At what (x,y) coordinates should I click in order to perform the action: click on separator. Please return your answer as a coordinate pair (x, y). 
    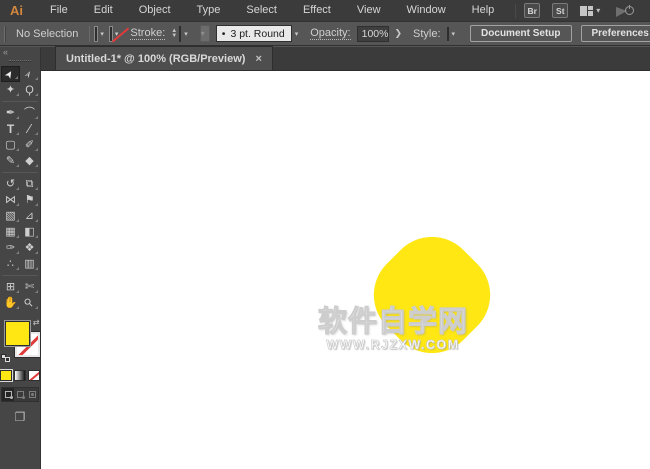
    Looking at the image, I should click on (90, 33).